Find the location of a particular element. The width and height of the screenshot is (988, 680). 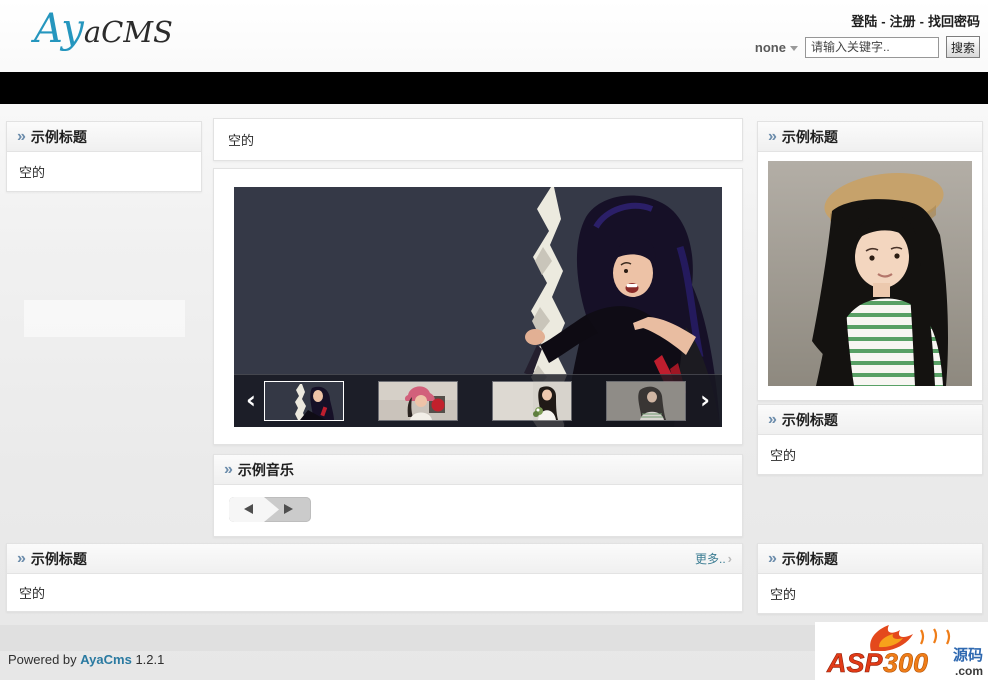

account-links: 登陆 - 注册 - 找回密码 is located at coordinates (915, 20).